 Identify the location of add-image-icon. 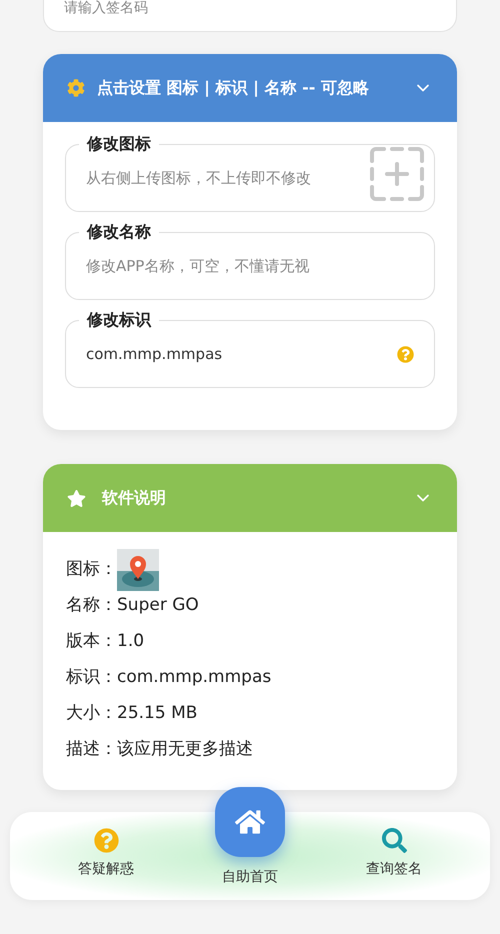
(397, 174).